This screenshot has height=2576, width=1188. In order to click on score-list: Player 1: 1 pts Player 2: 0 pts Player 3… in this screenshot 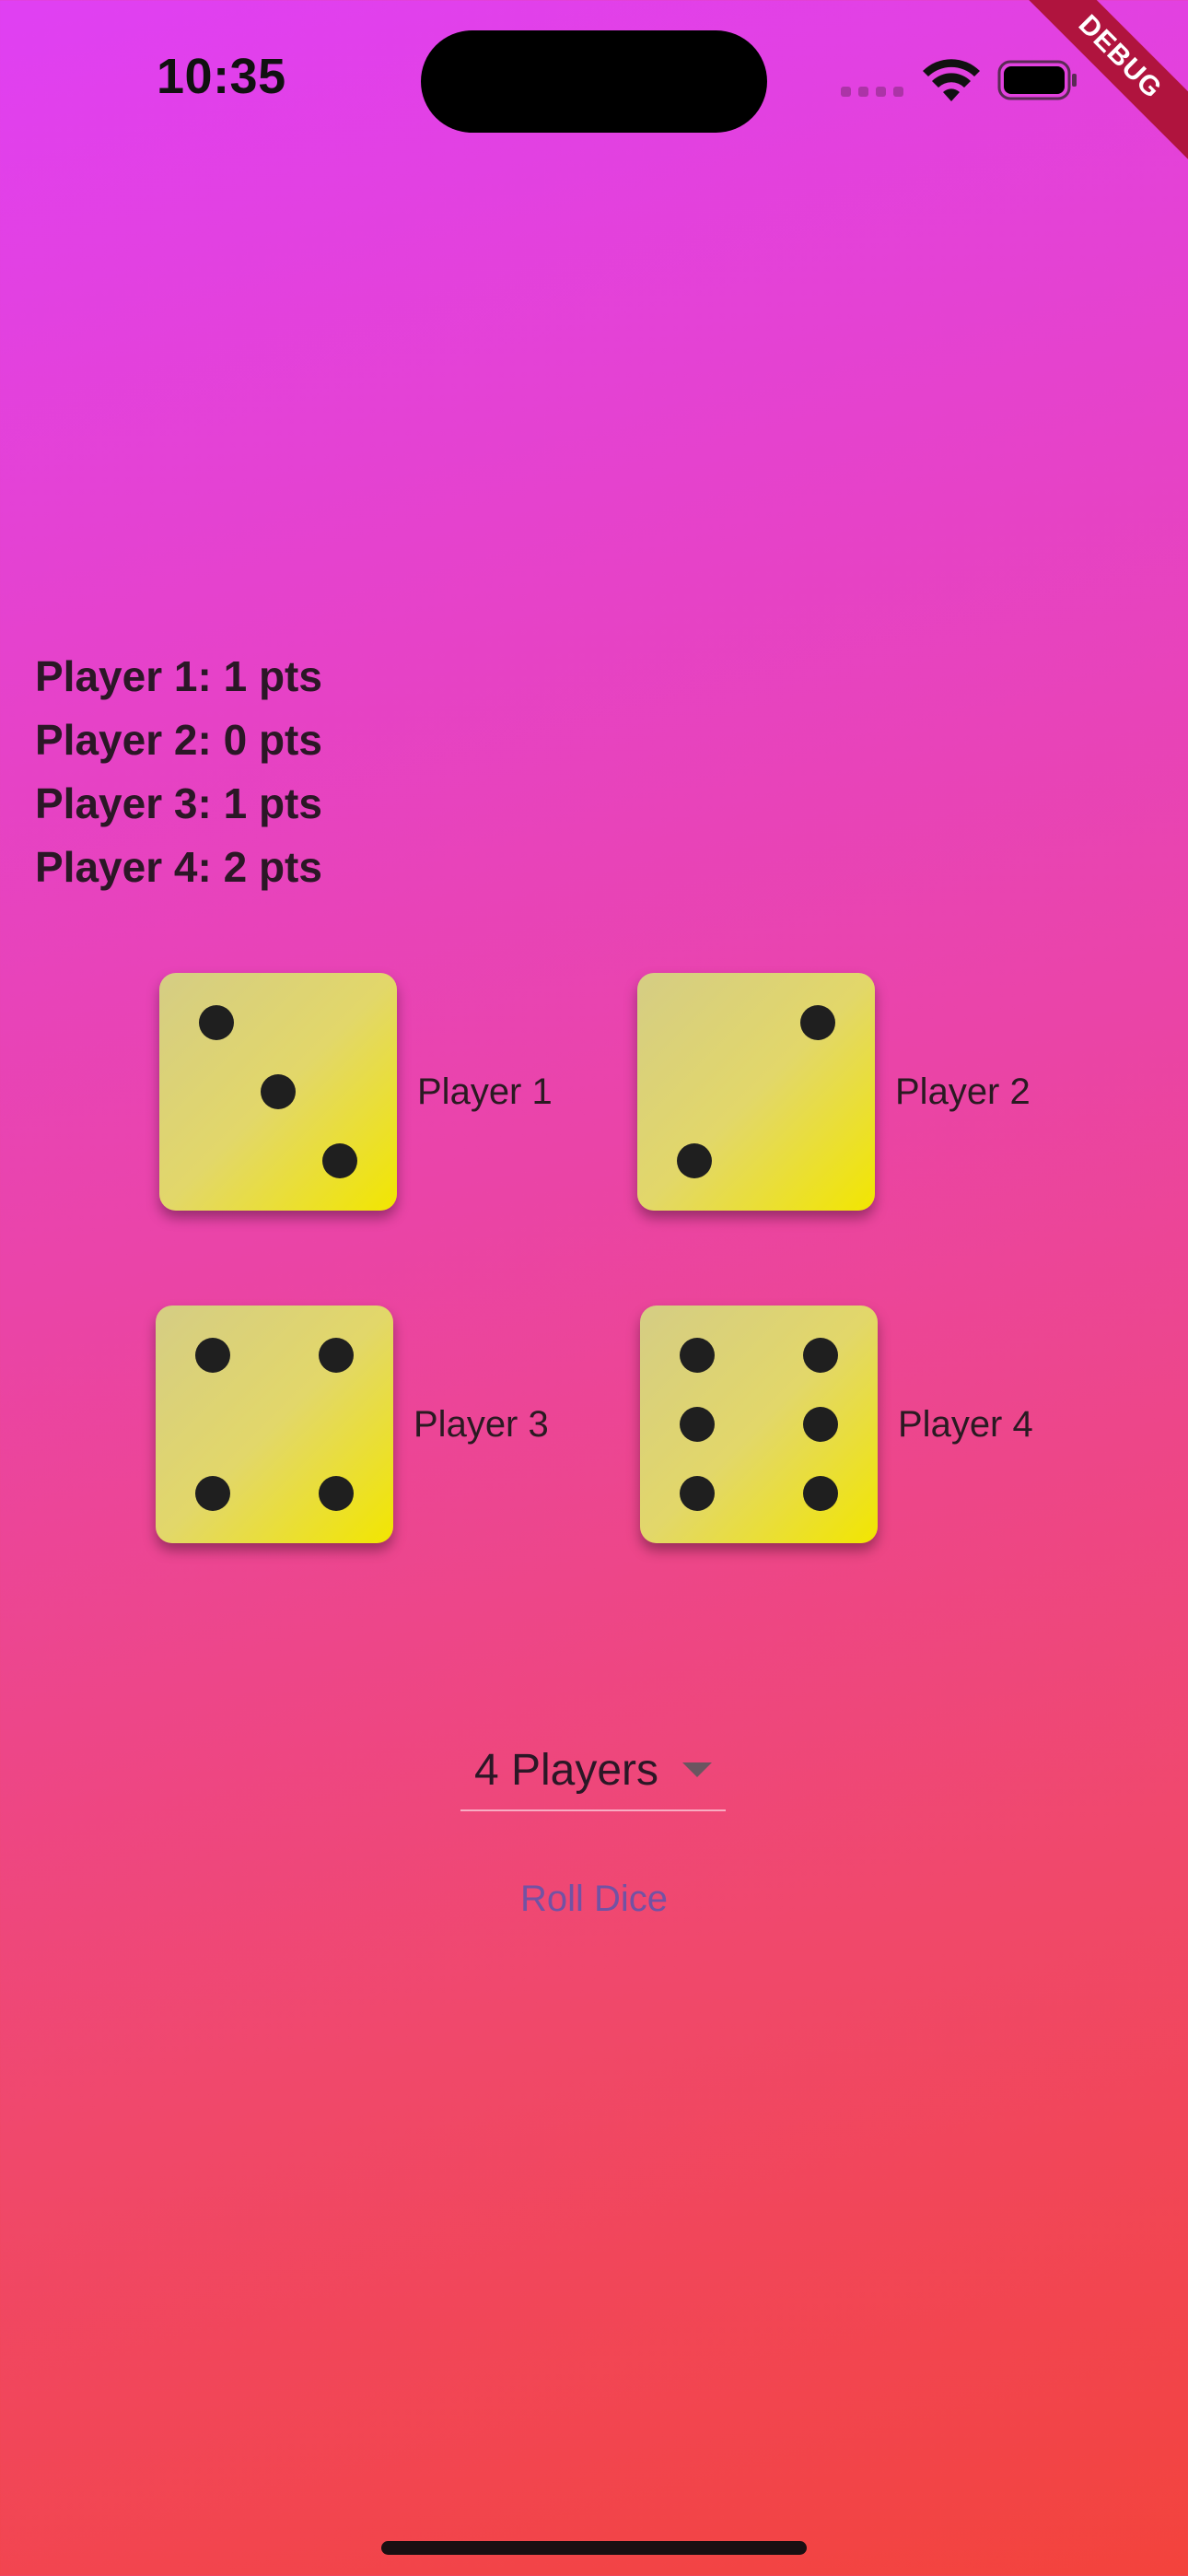, I will do `click(178, 772)`.